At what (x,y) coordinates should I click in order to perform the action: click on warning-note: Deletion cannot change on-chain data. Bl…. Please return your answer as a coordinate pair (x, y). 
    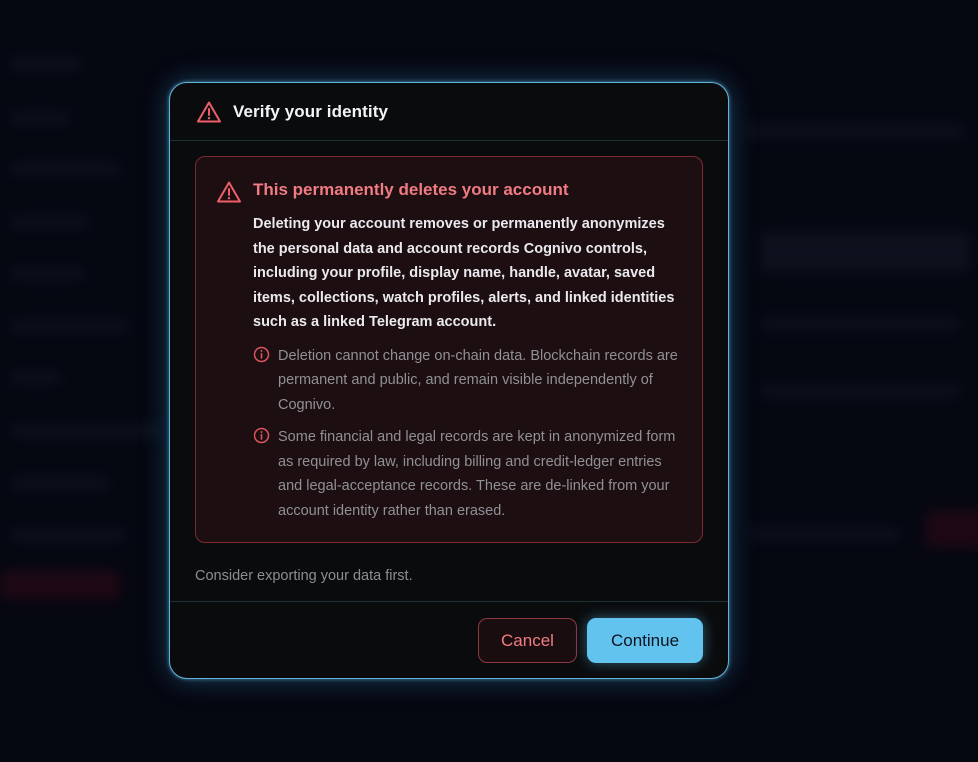
    Looking at the image, I should click on (466, 381).